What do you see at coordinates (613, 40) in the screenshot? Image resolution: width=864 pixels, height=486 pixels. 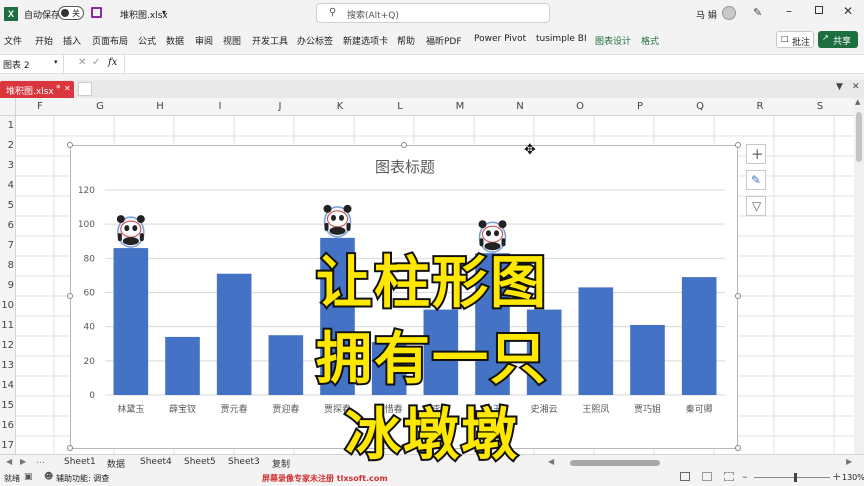 I see `tab-chart-design: 图表设计` at bounding box center [613, 40].